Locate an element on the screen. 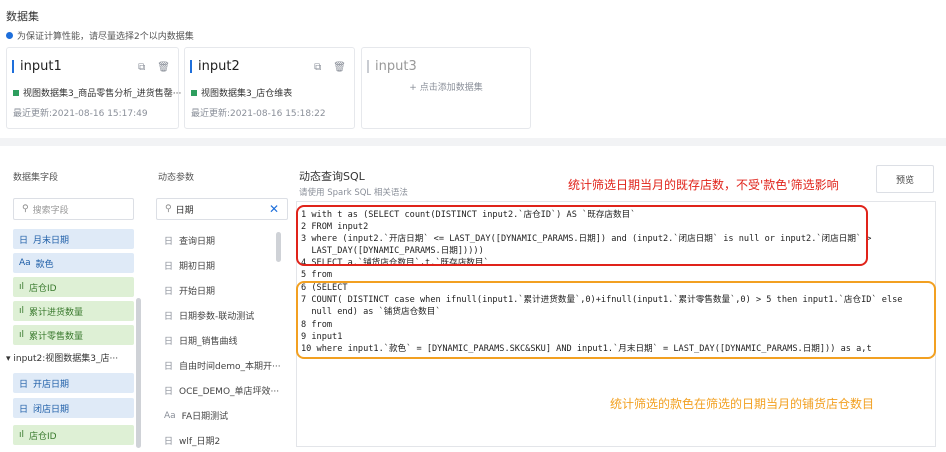 The height and width of the screenshot is (452, 946). param-label: 日期_销售曲线 is located at coordinates (208, 342).